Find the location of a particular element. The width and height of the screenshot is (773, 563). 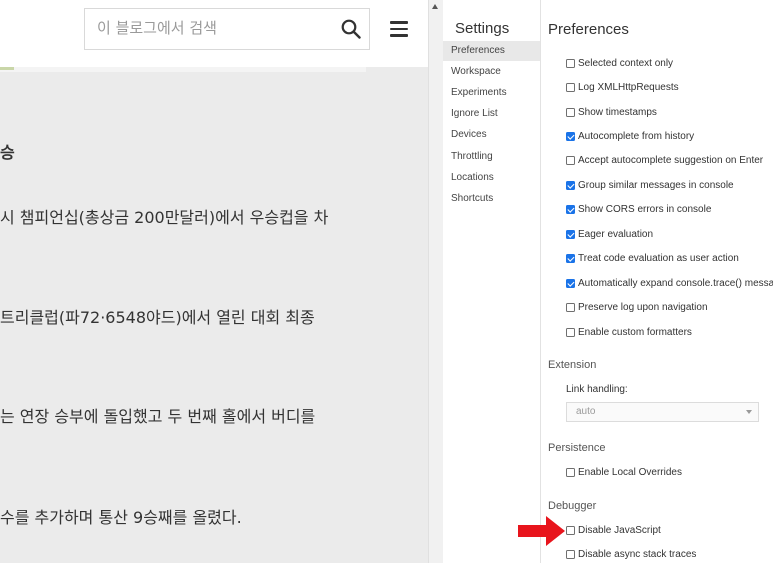

setting-option-eager-evaluation: Eager evaluation is located at coordinates (609, 234).